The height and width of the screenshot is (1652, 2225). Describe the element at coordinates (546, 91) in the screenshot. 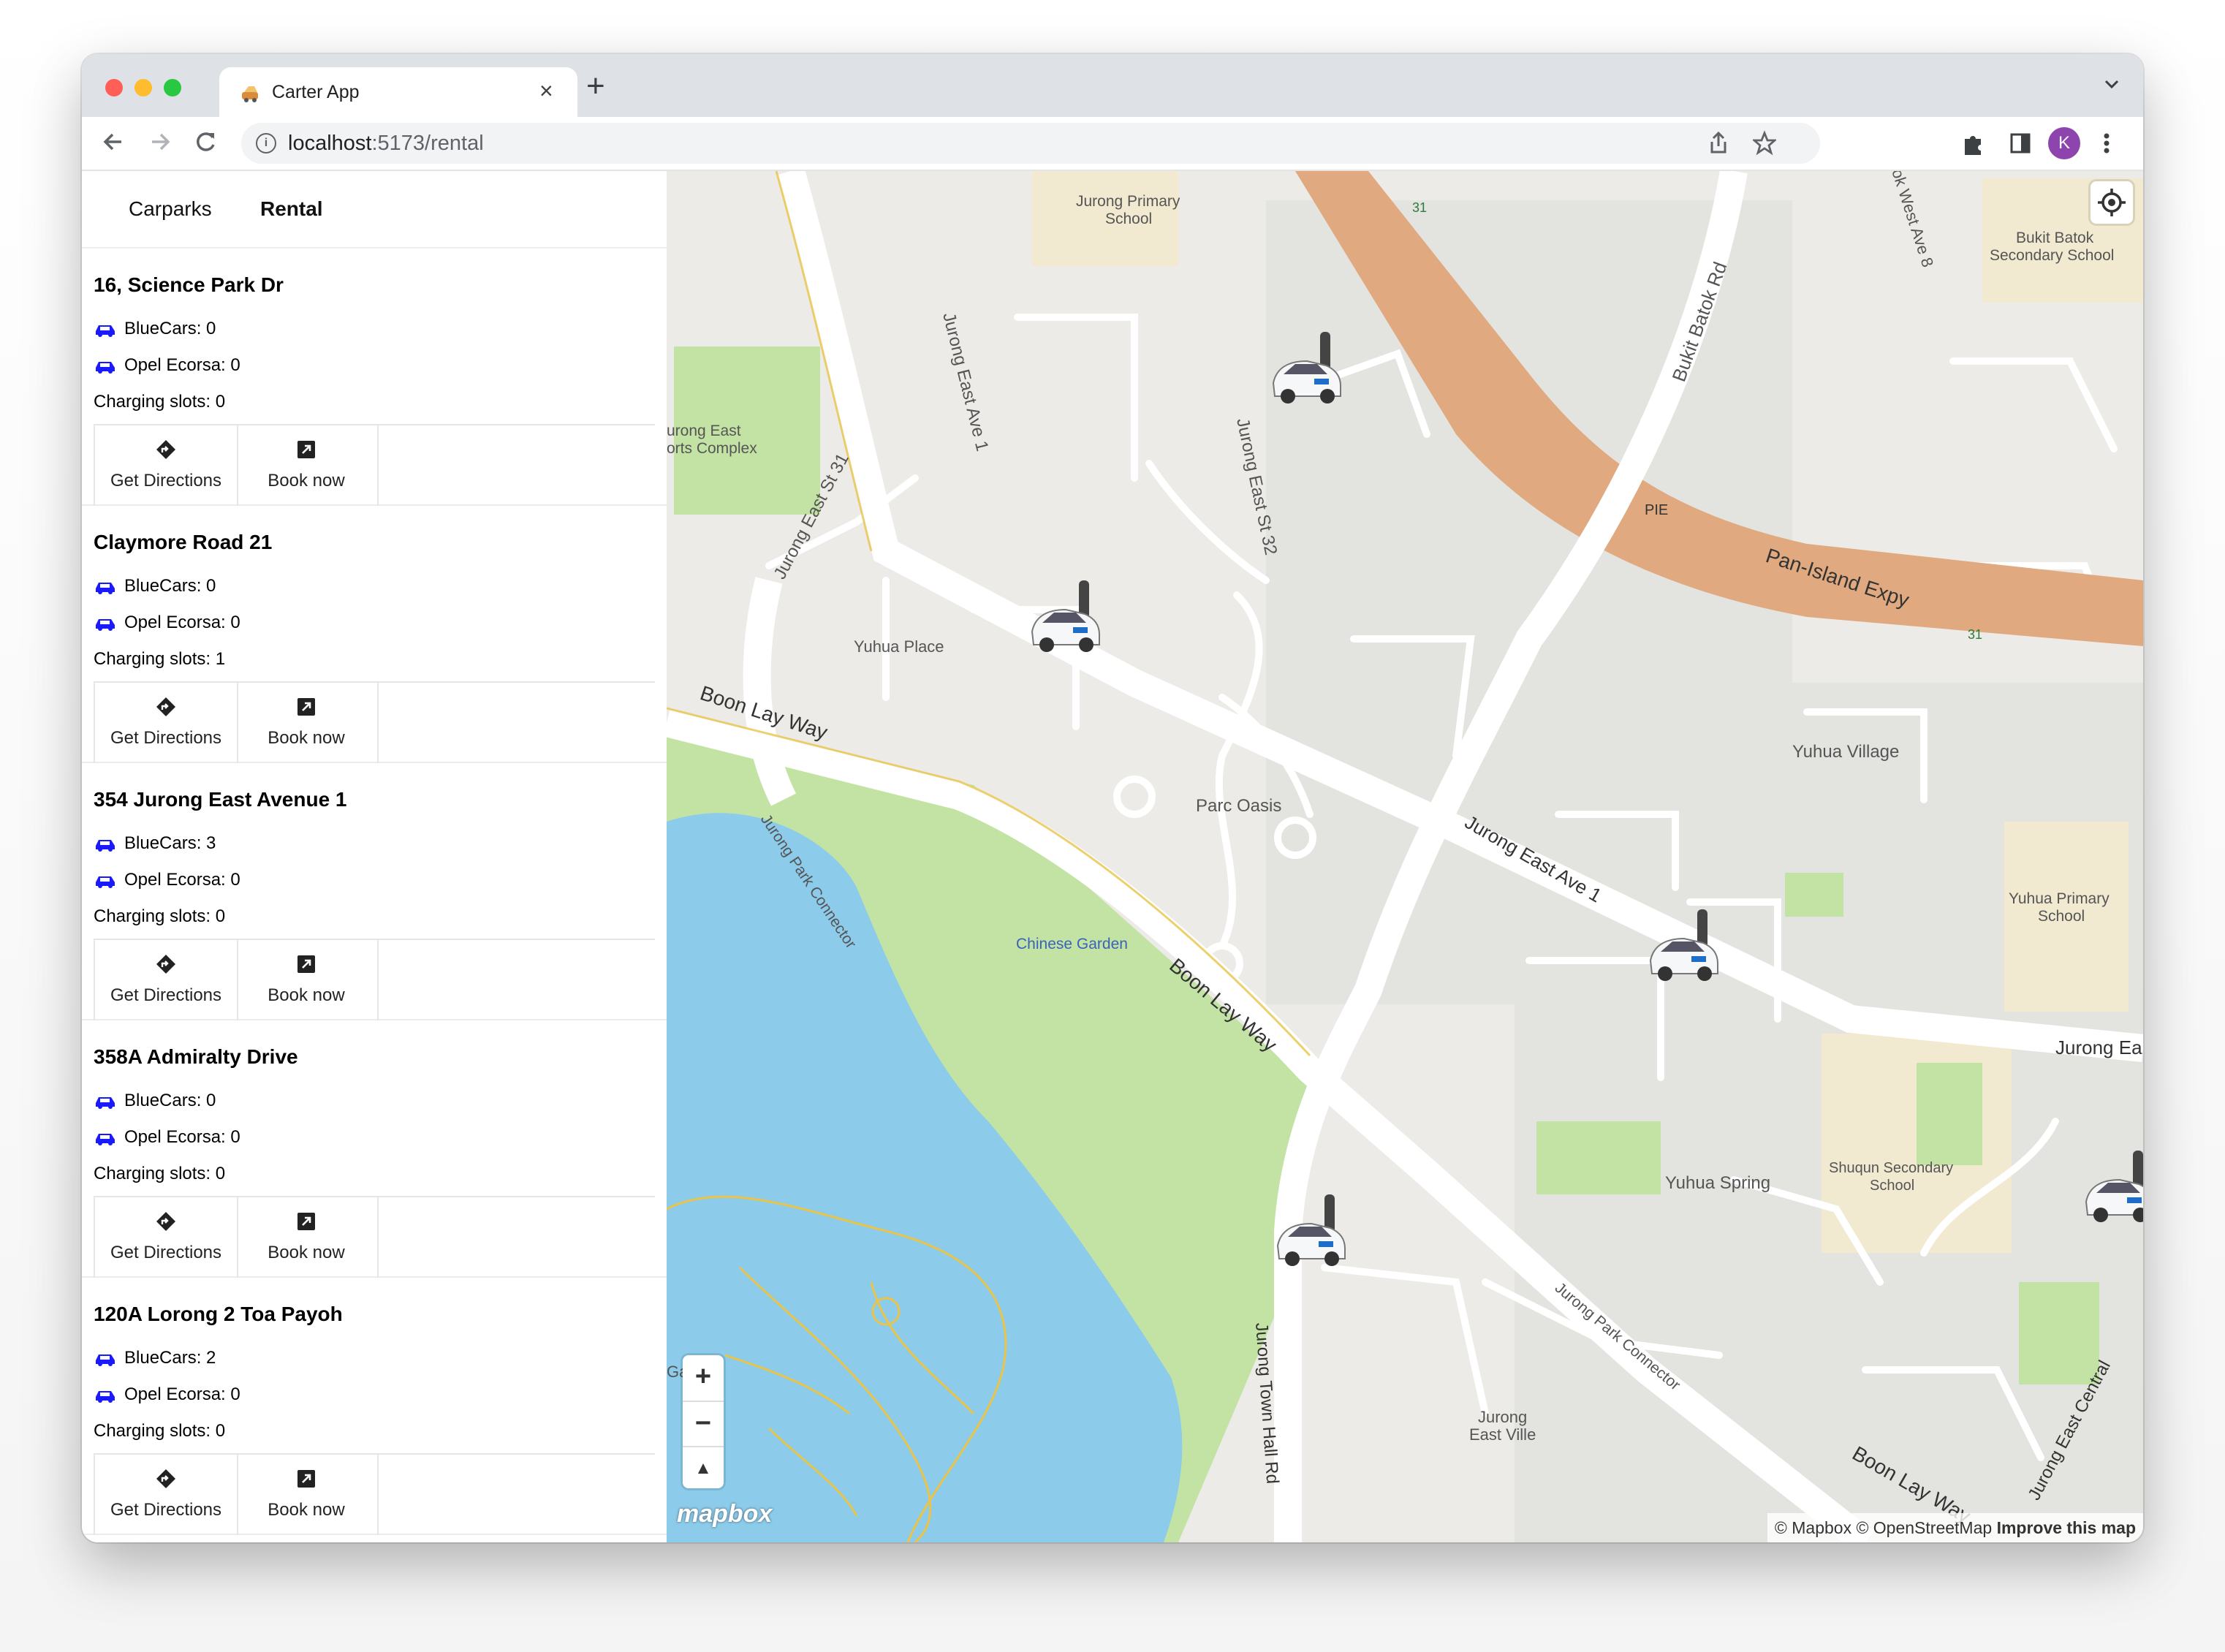

I see `close-tab-icon: ×` at that location.